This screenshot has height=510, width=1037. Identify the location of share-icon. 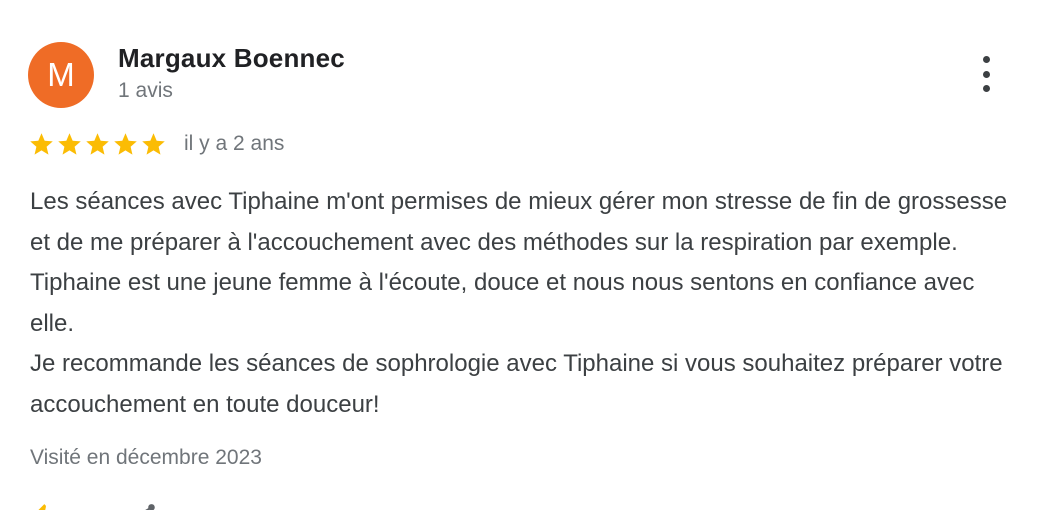
(145, 506).